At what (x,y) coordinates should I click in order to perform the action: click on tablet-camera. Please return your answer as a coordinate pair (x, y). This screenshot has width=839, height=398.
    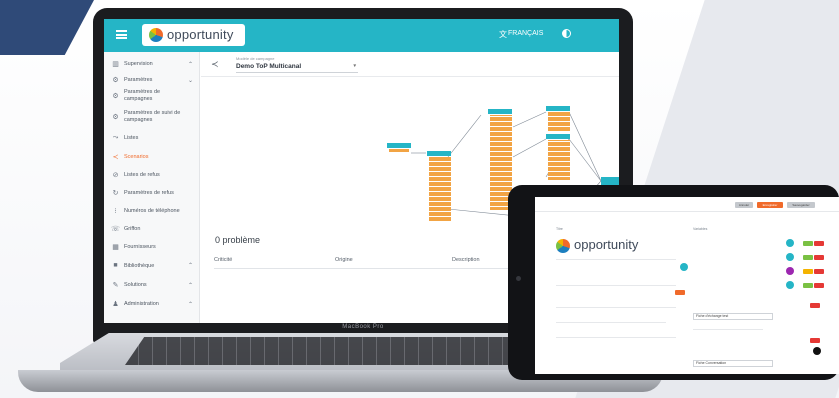
    Looking at the image, I should click on (518, 278).